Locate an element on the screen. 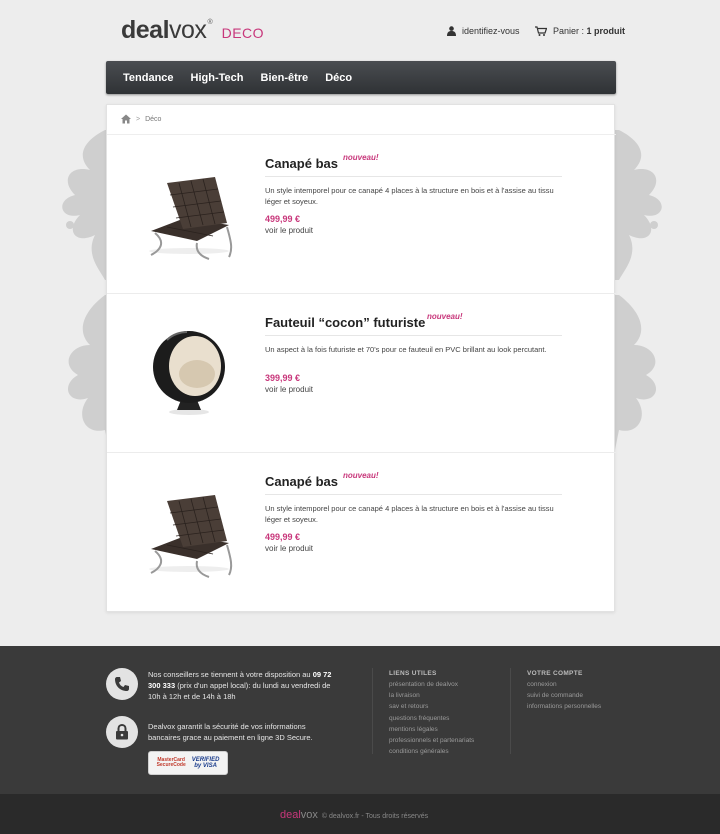 Image resolution: width=720 pixels, height=834 pixels. lock-icon is located at coordinates (122, 732).